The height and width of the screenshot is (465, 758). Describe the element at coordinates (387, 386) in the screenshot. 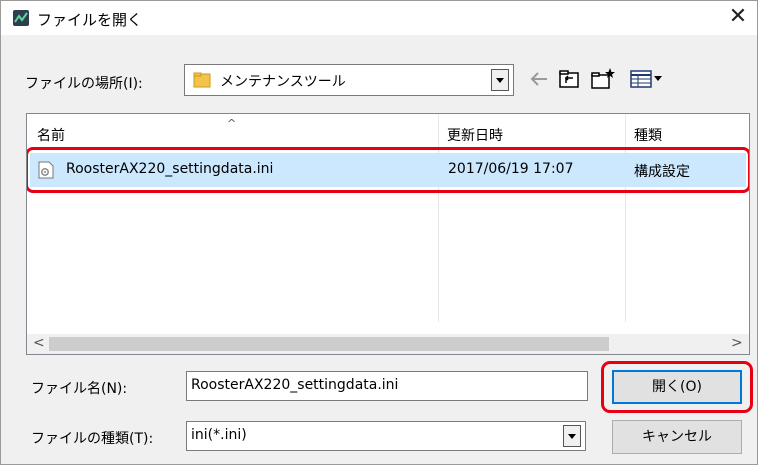

I see `filename-input: RoosterAX220_settingdata.ini` at that location.